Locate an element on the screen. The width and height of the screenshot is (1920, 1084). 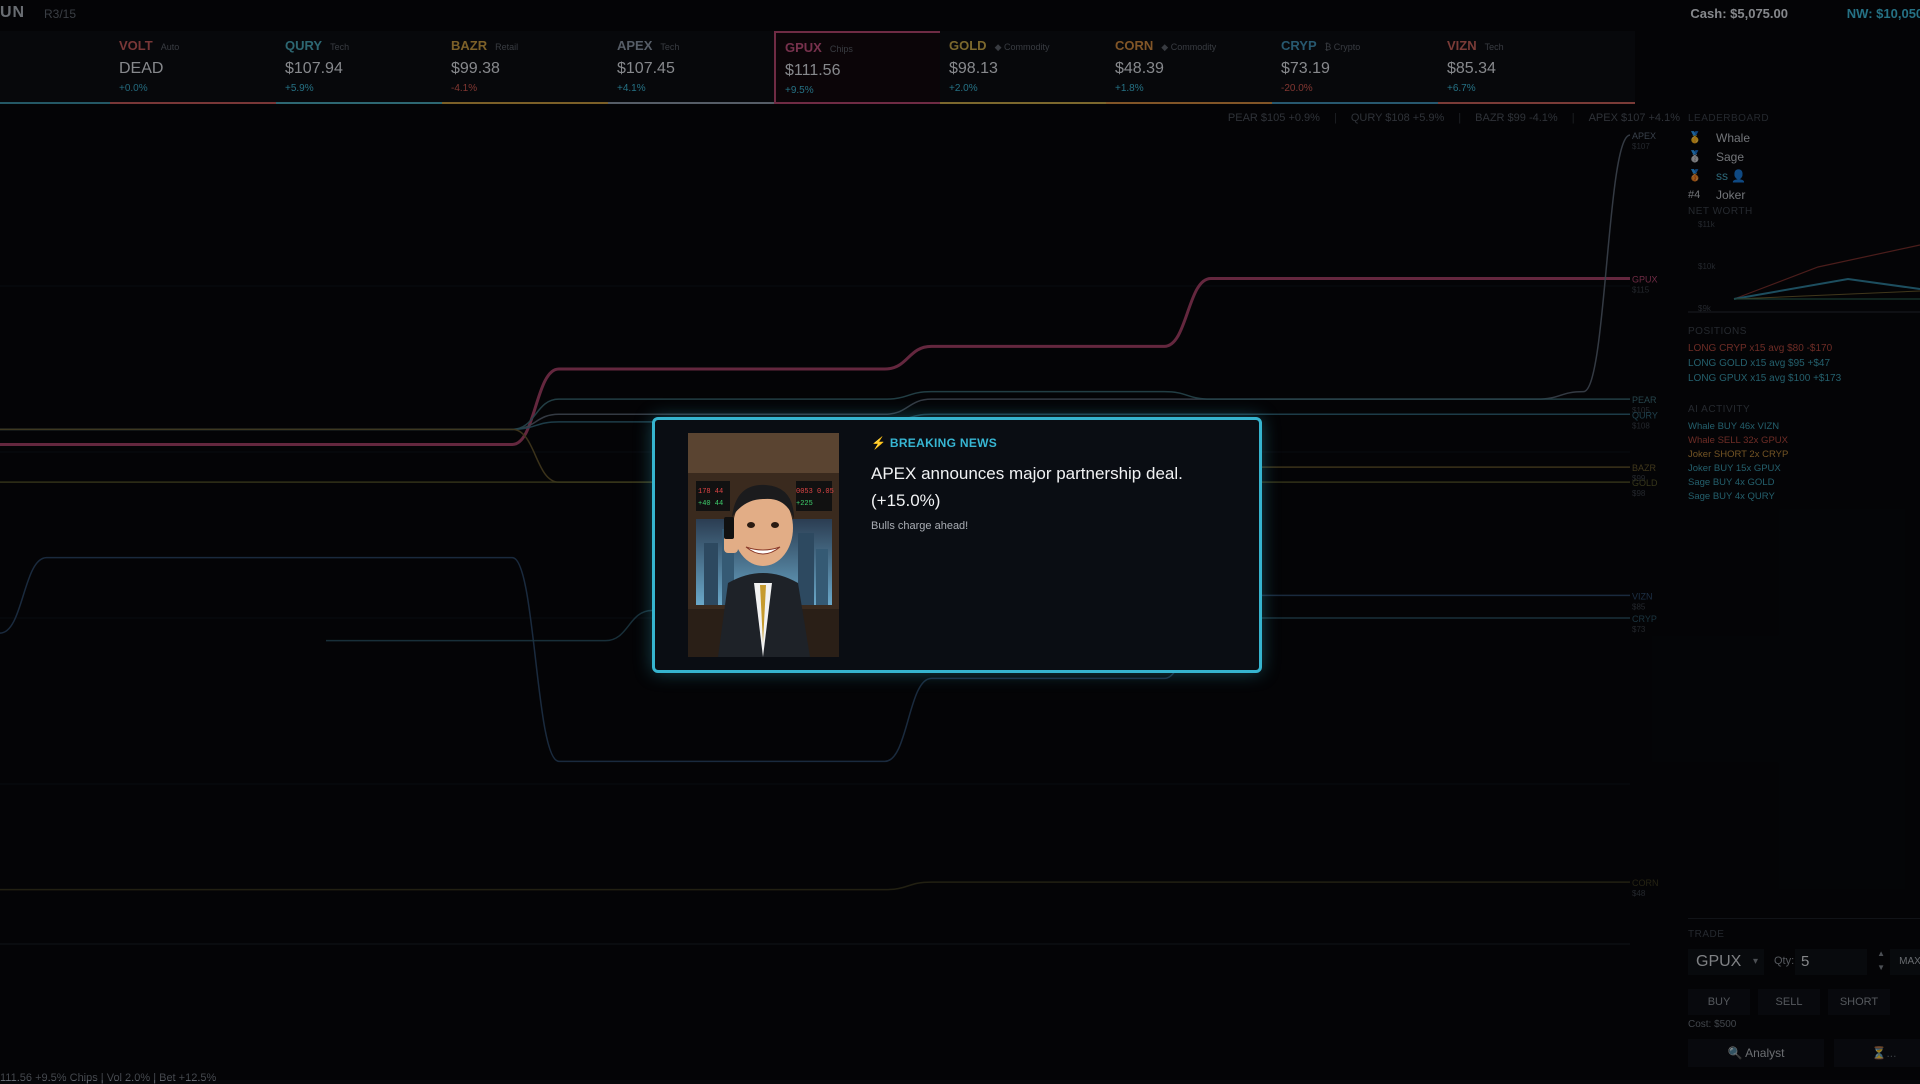
svg-text: 0053 0.05 is located at coordinates (815, 492).